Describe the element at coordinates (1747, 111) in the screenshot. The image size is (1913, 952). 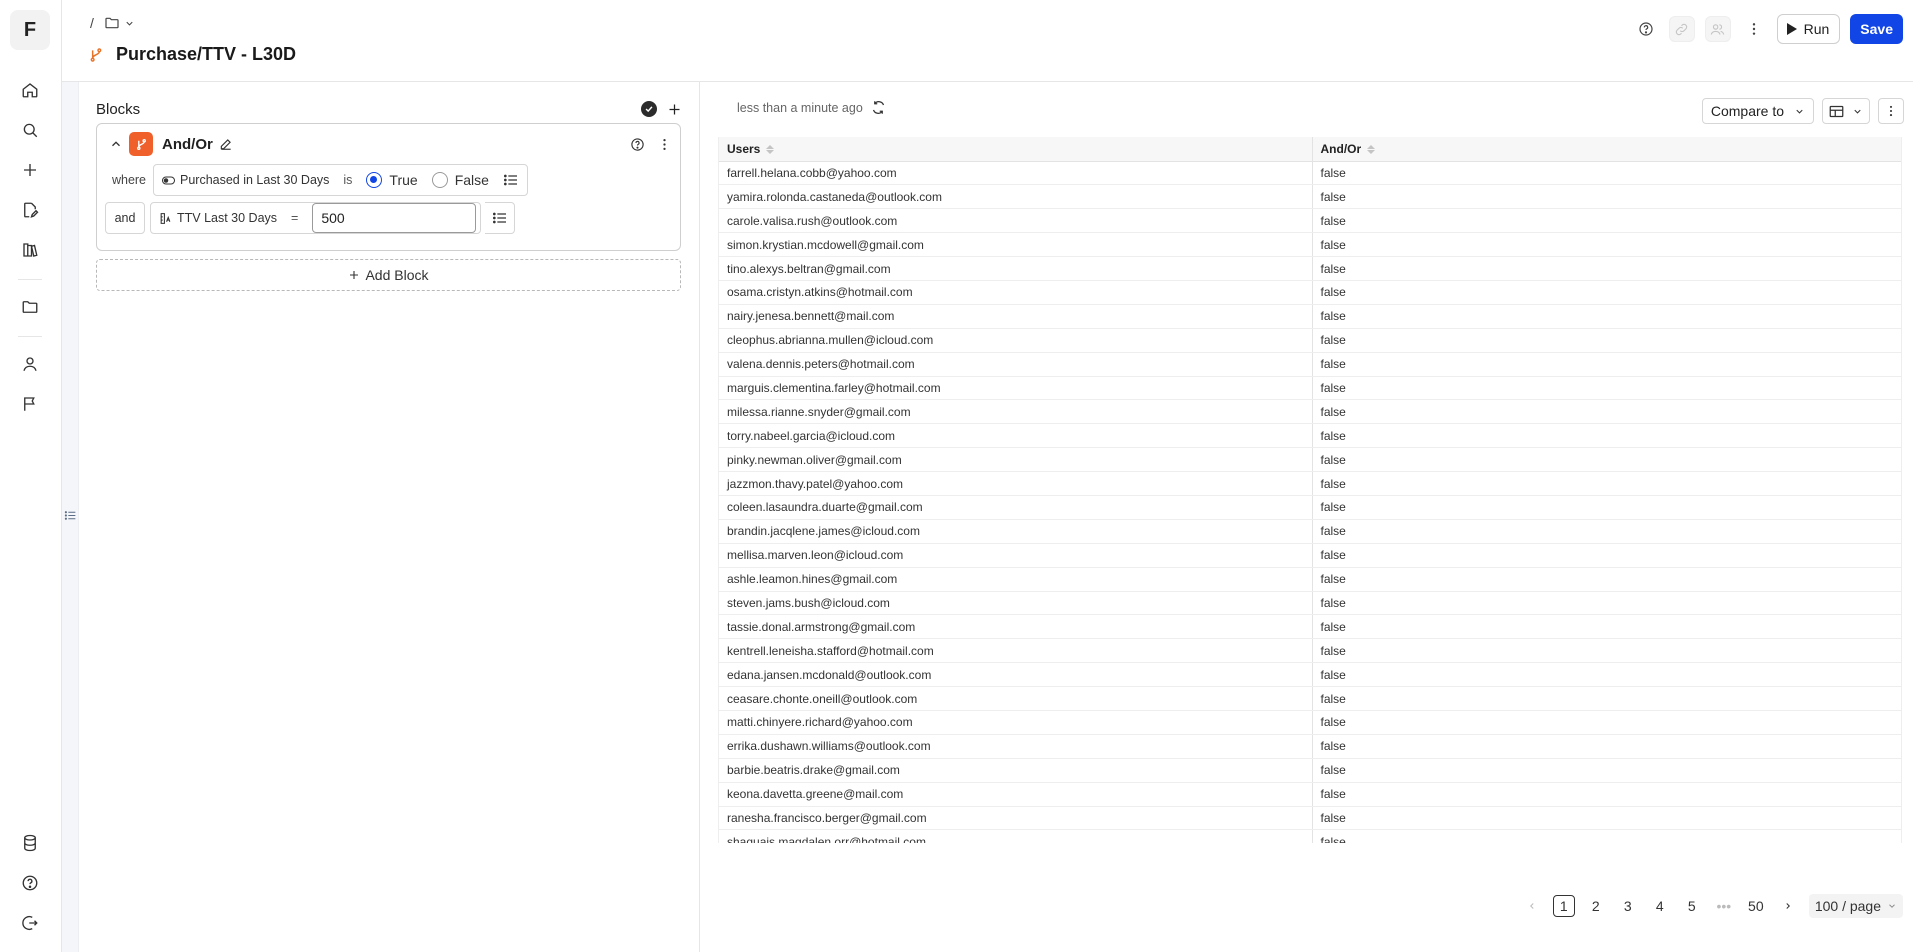
I see `compare-label: Compare to` at that location.